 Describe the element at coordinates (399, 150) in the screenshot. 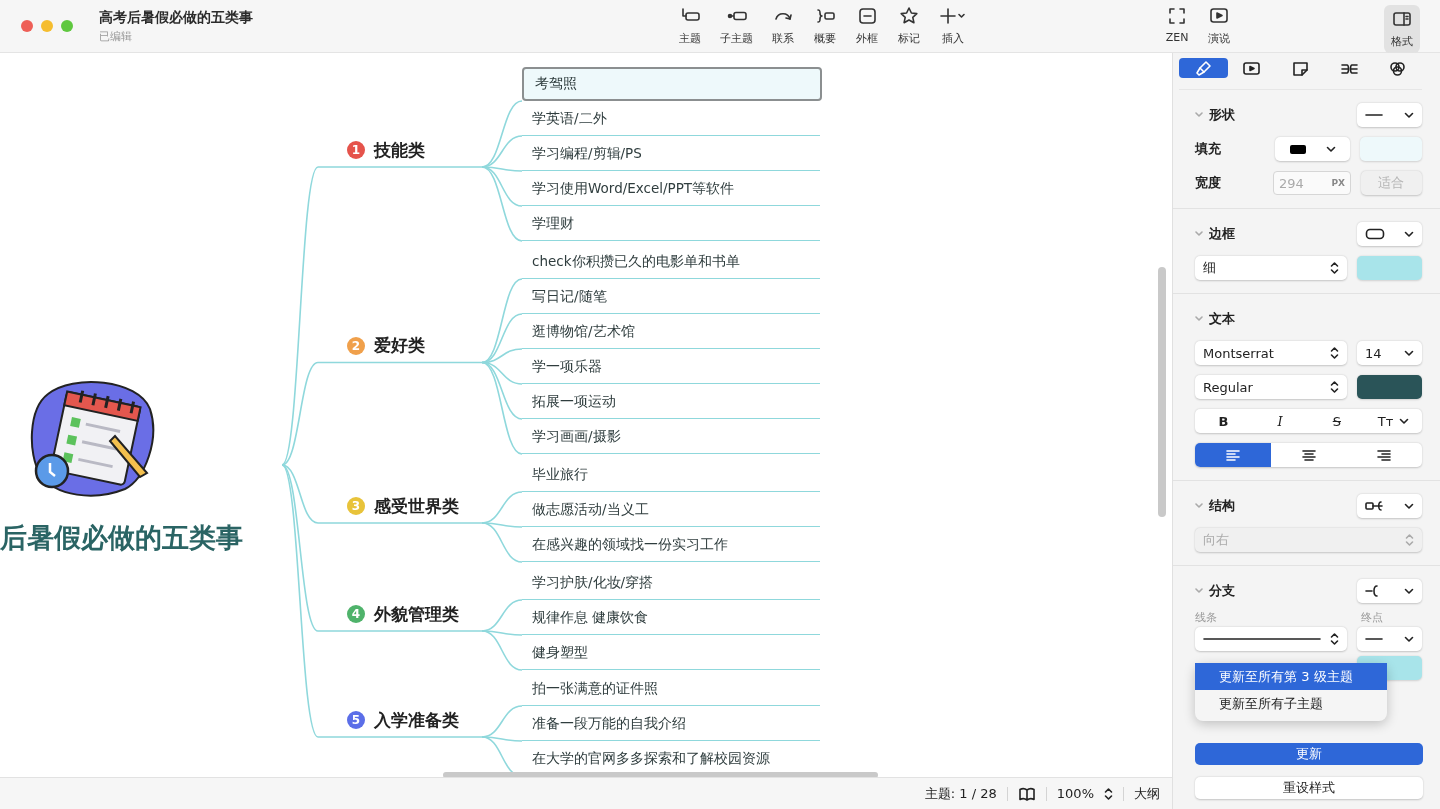

I see `branch-topic: 技能类` at that location.